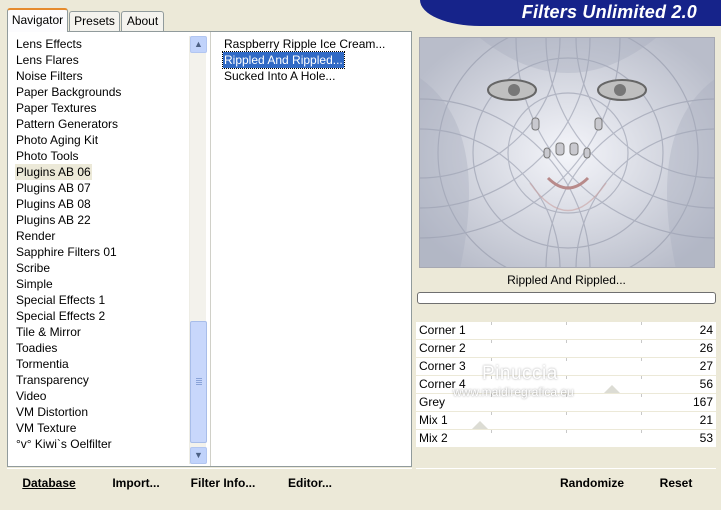 Image resolution: width=721 pixels, height=510 pixels. What do you see at coordinates (56, 108) in the screenshot?
I see `category-item: Paper Textures` at bounding box center [56, 108].